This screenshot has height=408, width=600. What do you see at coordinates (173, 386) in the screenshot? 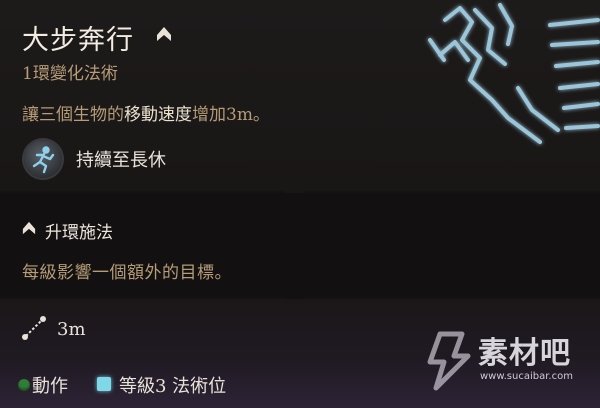
I see `spell-slot-cost-label: 等級3 法術位` at bounding box center [173, 386].